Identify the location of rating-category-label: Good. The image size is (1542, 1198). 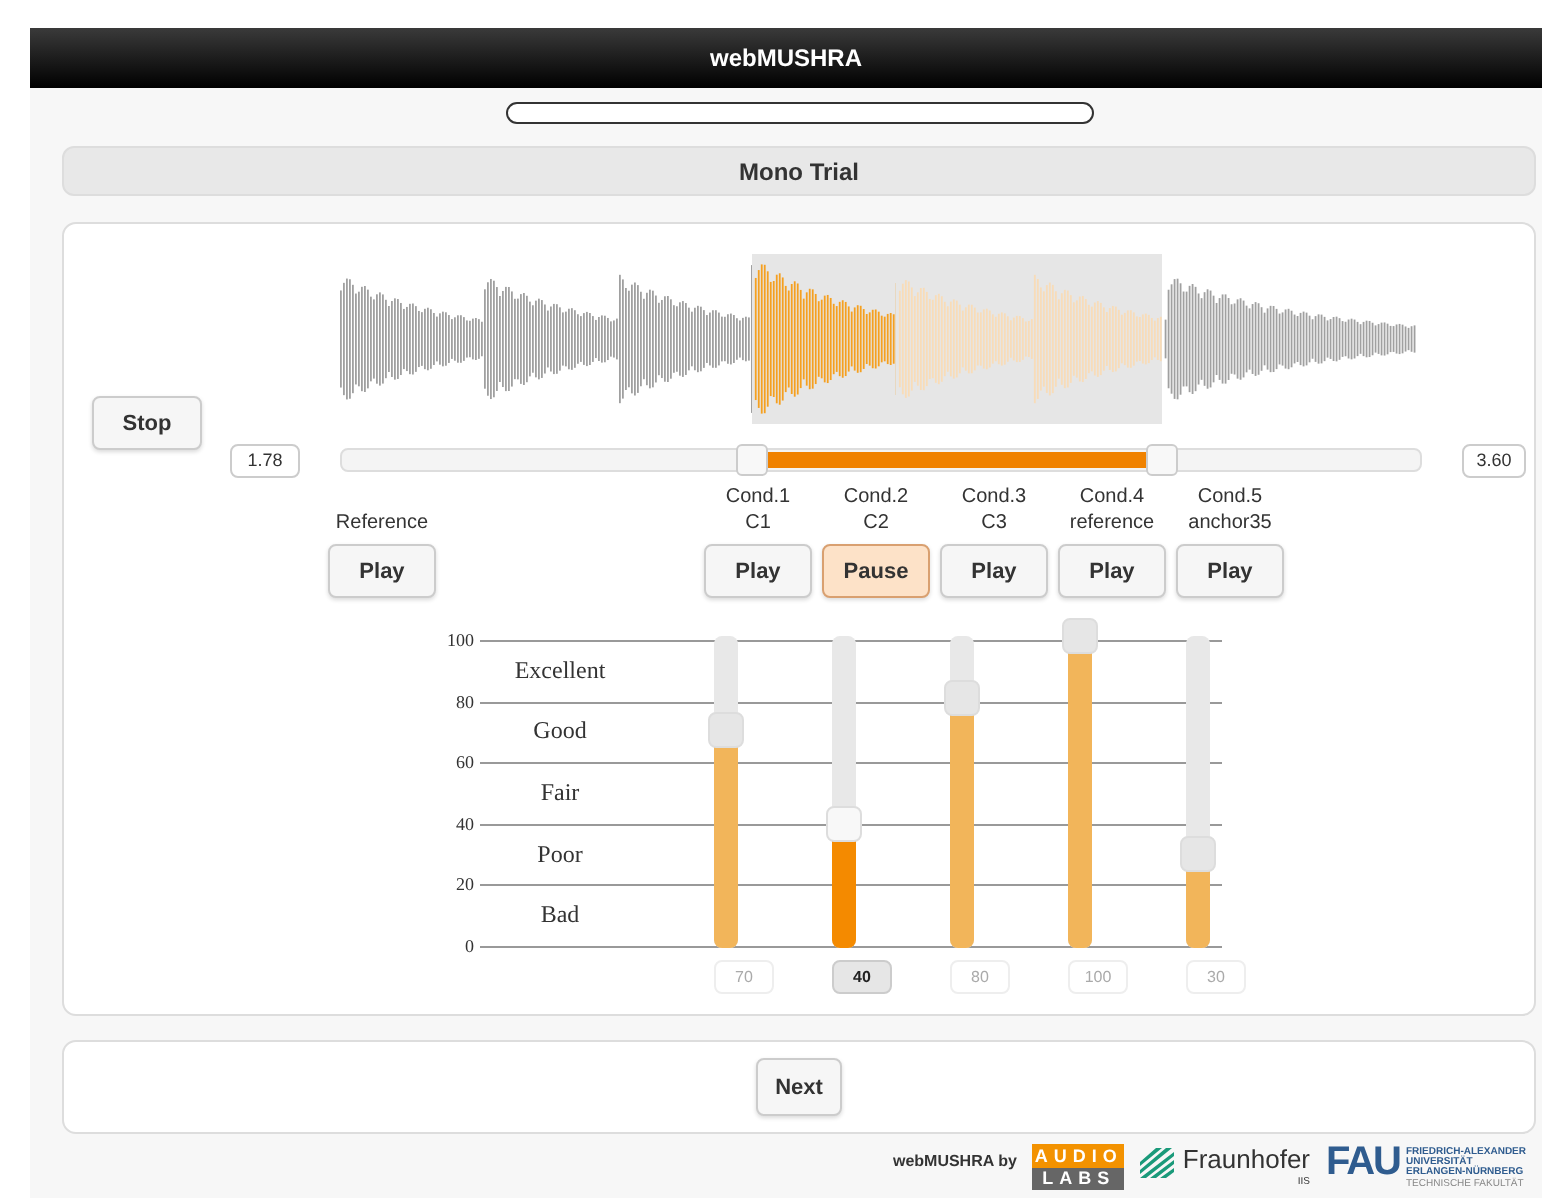
(560, 731).